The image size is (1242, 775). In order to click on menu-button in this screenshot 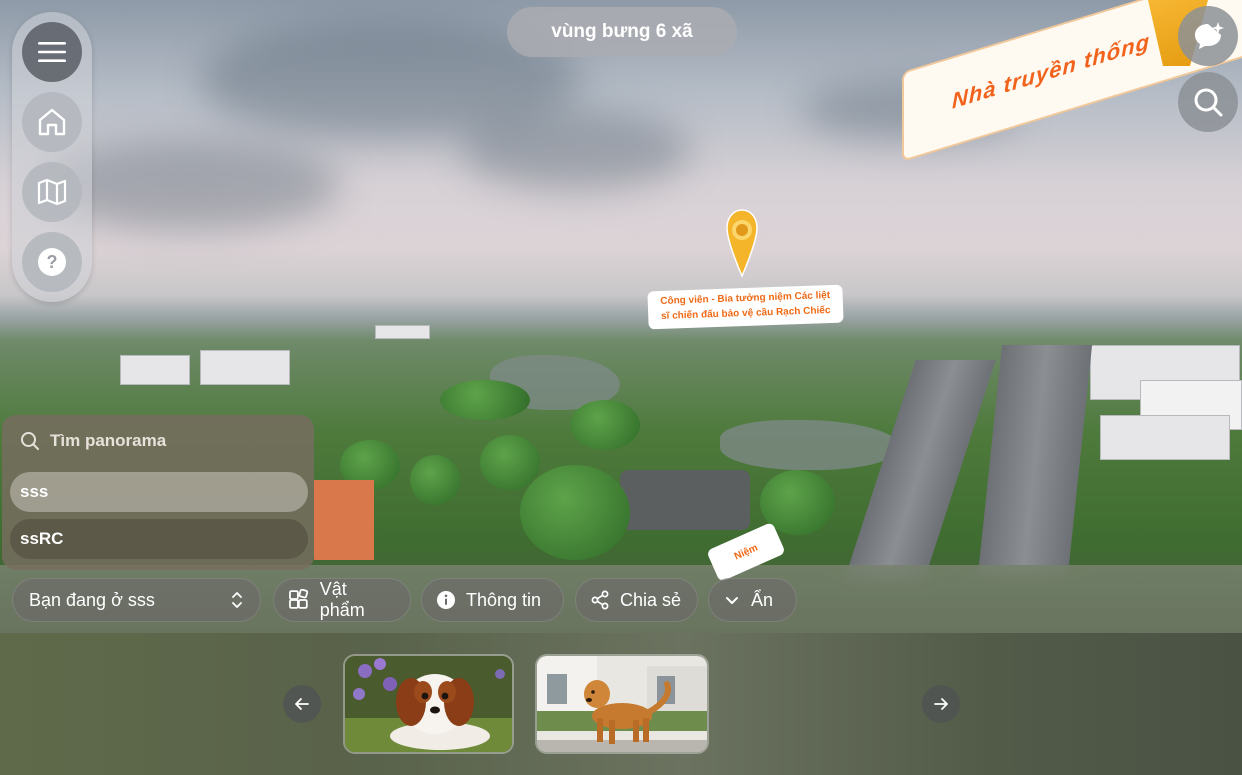, I will do `click(52, 52)`.